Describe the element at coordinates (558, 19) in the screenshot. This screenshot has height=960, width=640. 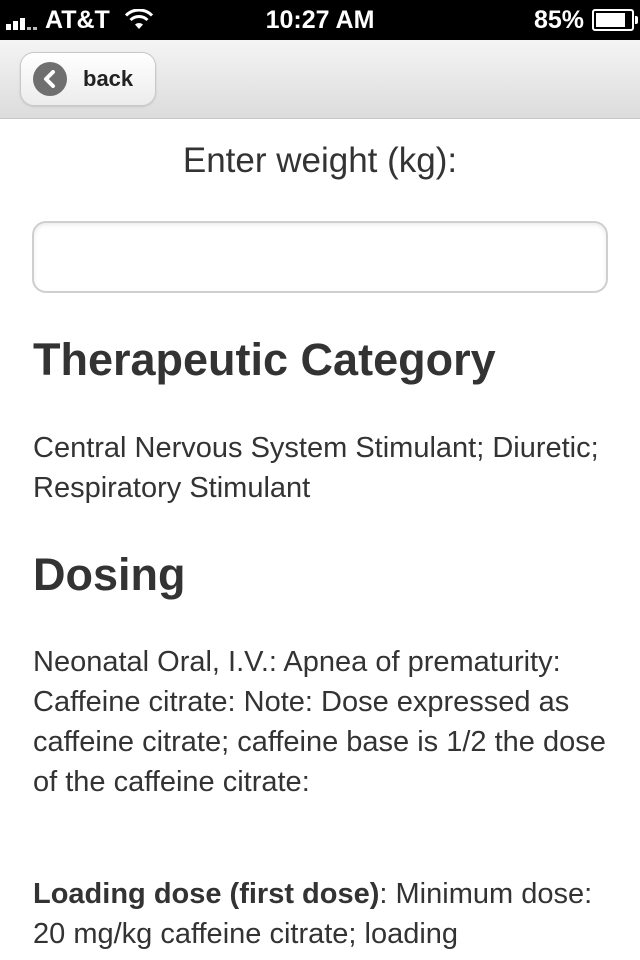
I see `battery-percent: 85%` at that location.